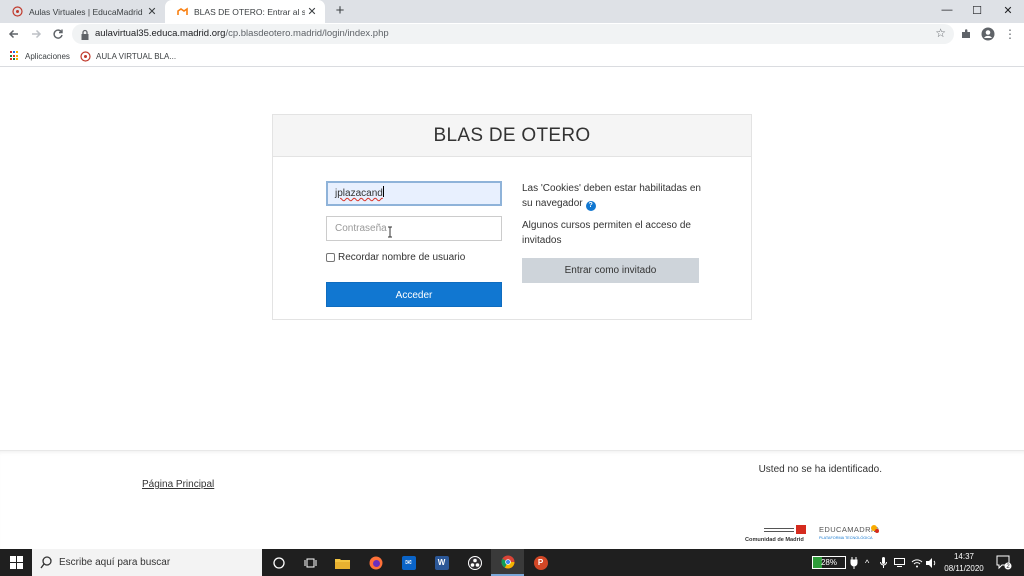 Image resolution: width=1024 pixels, height=576 pixels. What do you see at coordinates (46, 562) in the screenshot?
I see `search-icon` at bounding box center [46, 562].